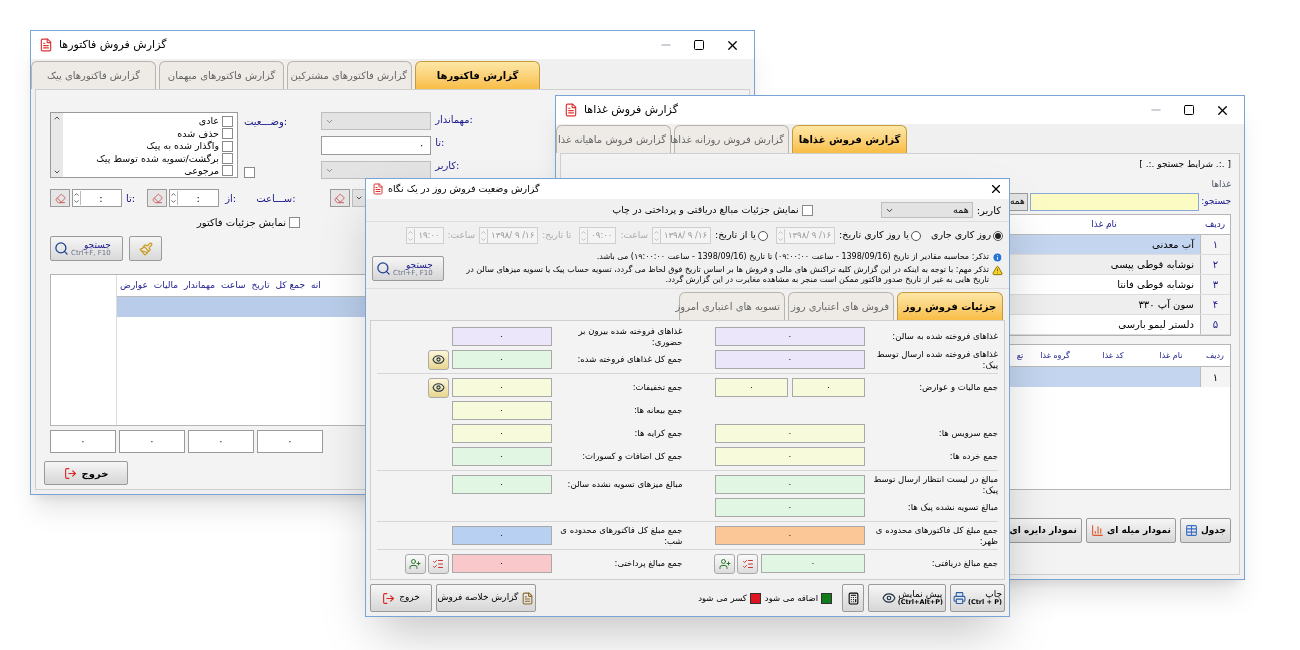 This screenshot has height=650, width=1300. What do you see at coordinates (198, 133) in the screenshot?
I see `status-option: حذف شده` at bounding box center [198, 133].